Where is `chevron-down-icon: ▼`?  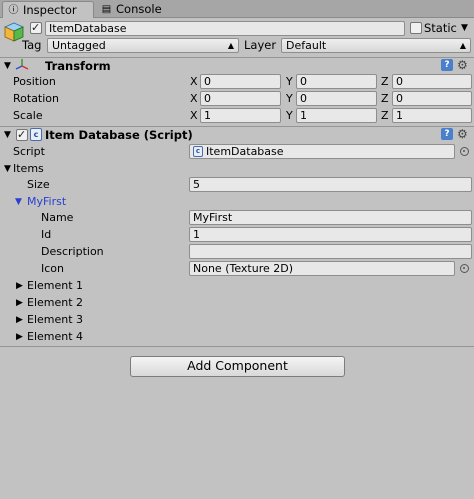 chevron-down-icon: ▼ is located at coordinates (464, 28).